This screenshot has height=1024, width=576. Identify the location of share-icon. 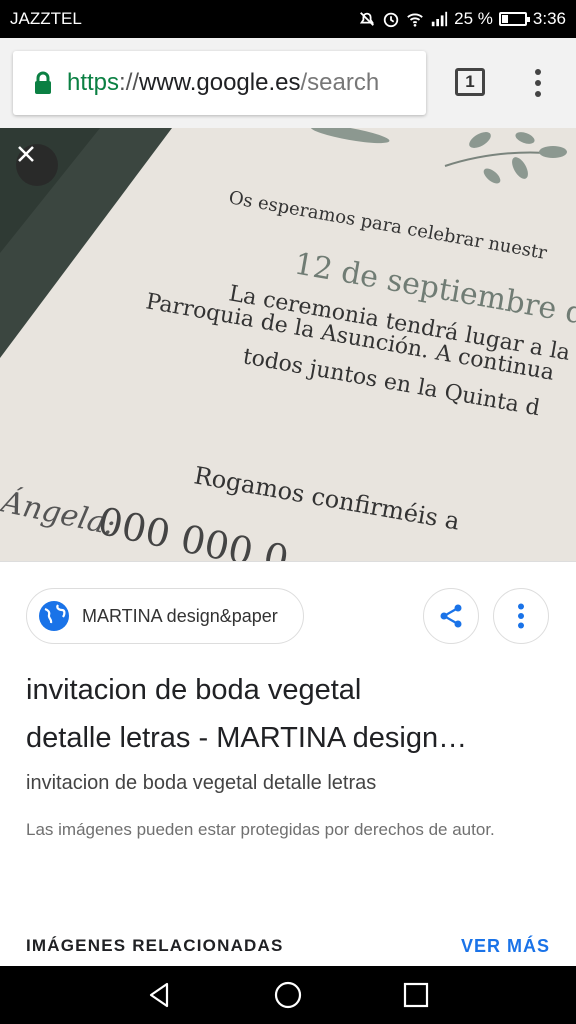
(451, 616).